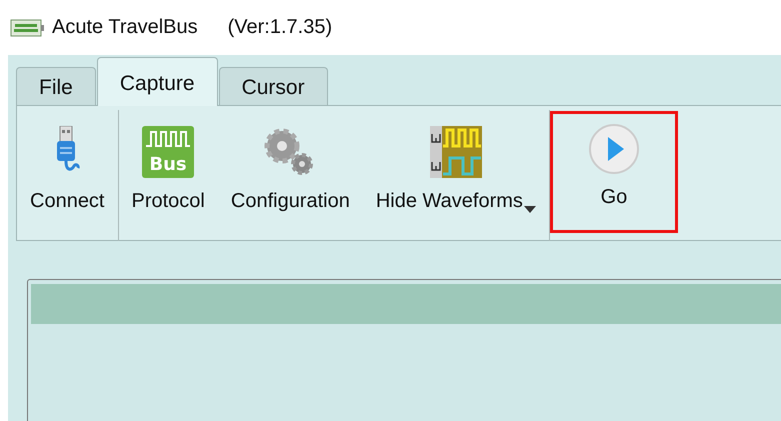  Describe the element at coordinates (273, 86) in the screenshot. I see `ribbon-tab: Cursor` at that location.